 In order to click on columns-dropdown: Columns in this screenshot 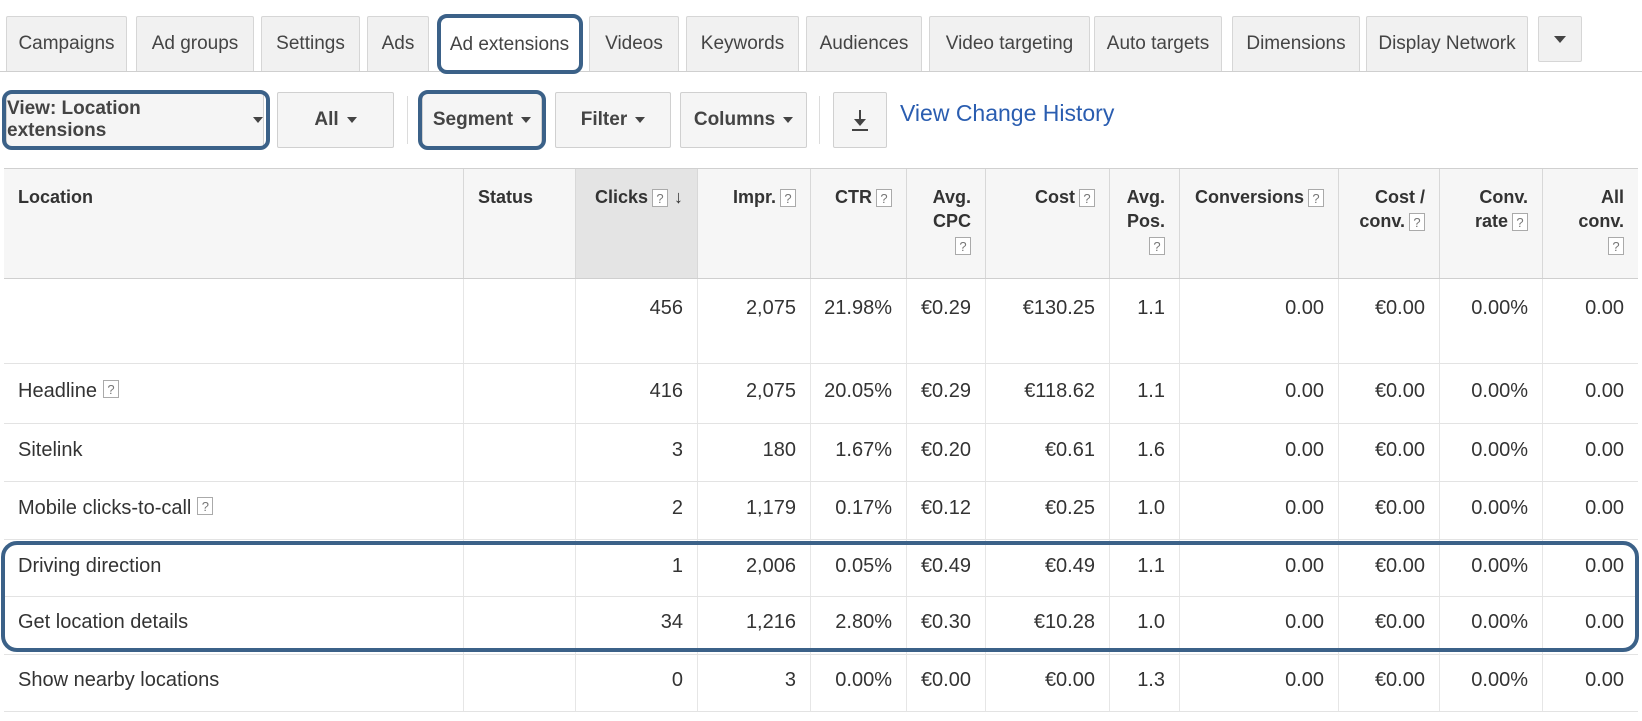, I will do `click(743, 120)`.